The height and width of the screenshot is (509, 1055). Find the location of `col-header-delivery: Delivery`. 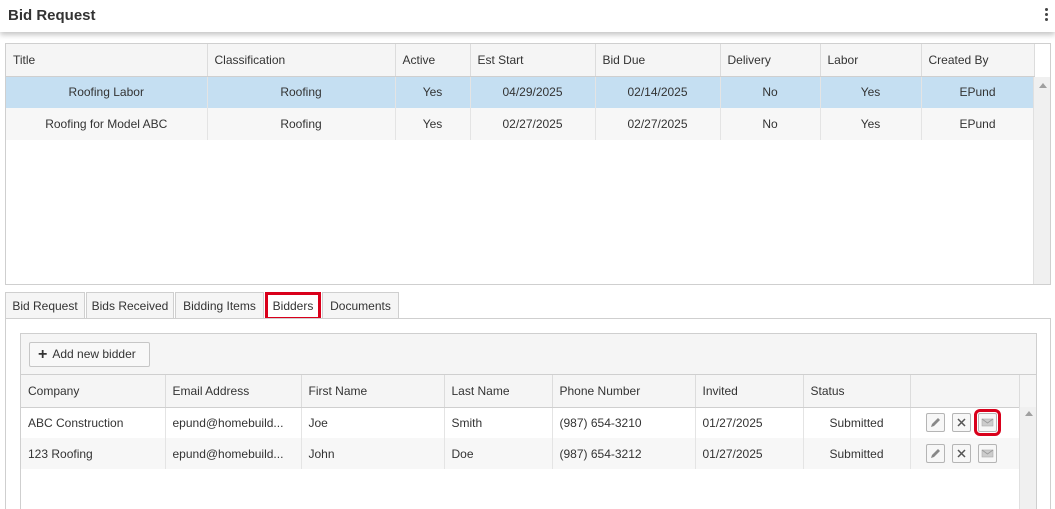

col-header-delivery: Delivery is located at coordinates (770, 60).